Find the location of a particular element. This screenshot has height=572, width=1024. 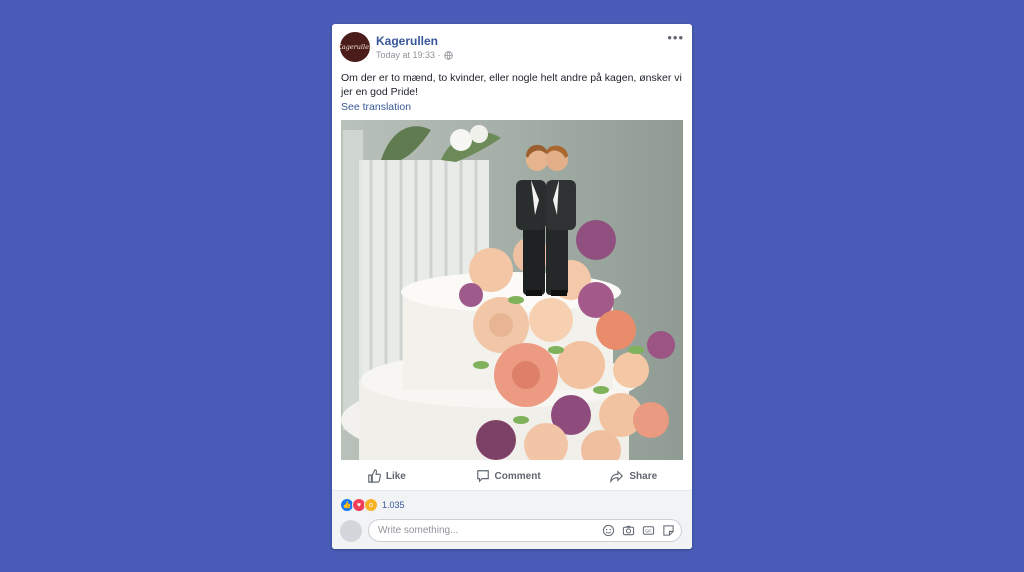

see-translation-link: See translation is located at coordinates (376, 107).